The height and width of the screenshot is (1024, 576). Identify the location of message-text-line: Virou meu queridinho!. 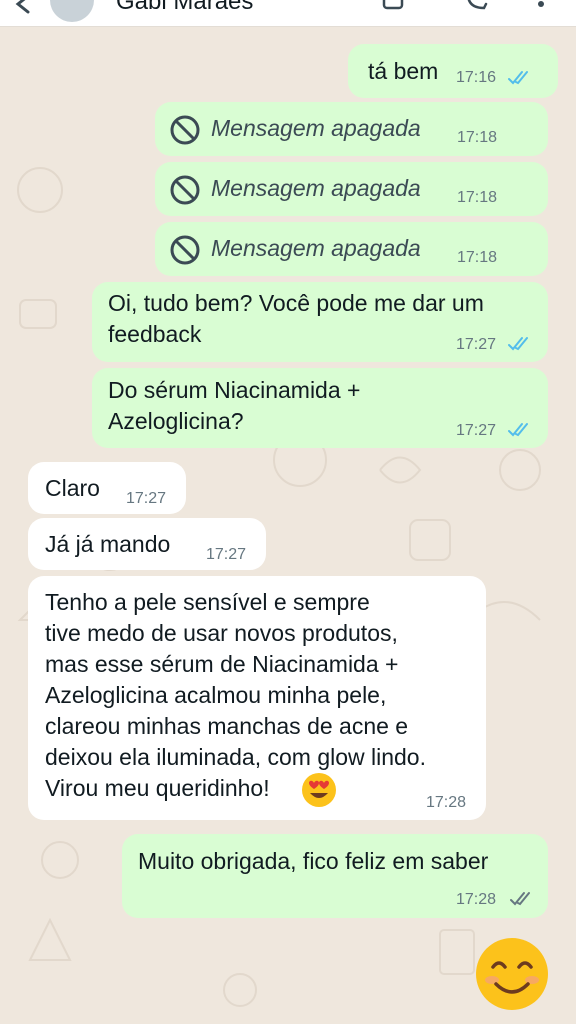
(157, 788).